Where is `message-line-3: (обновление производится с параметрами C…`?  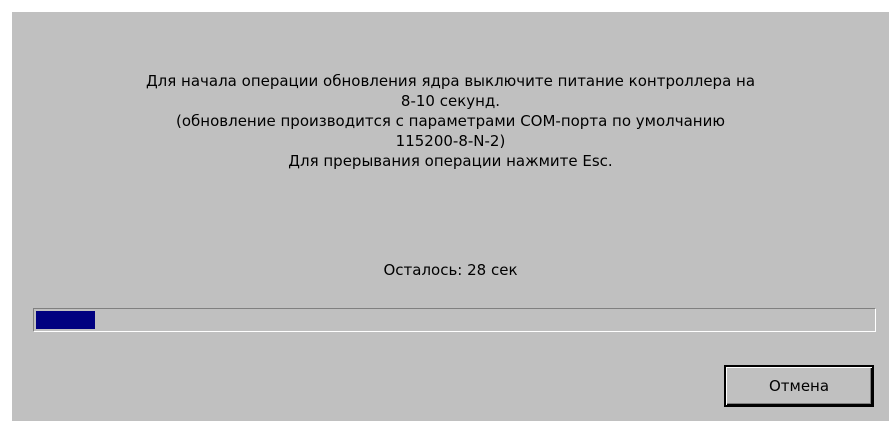 message-line-3: (обновление производится с параметрами C… is located at coordinates (450, 121).